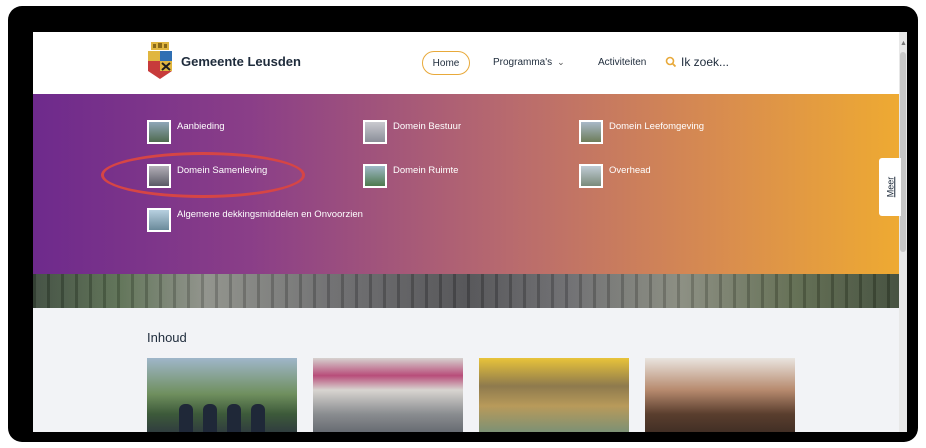 The width and height of the screenshot is (926, 448). I want to click on menu-item-label: Domein Leefomgeving, so click(657, 126).